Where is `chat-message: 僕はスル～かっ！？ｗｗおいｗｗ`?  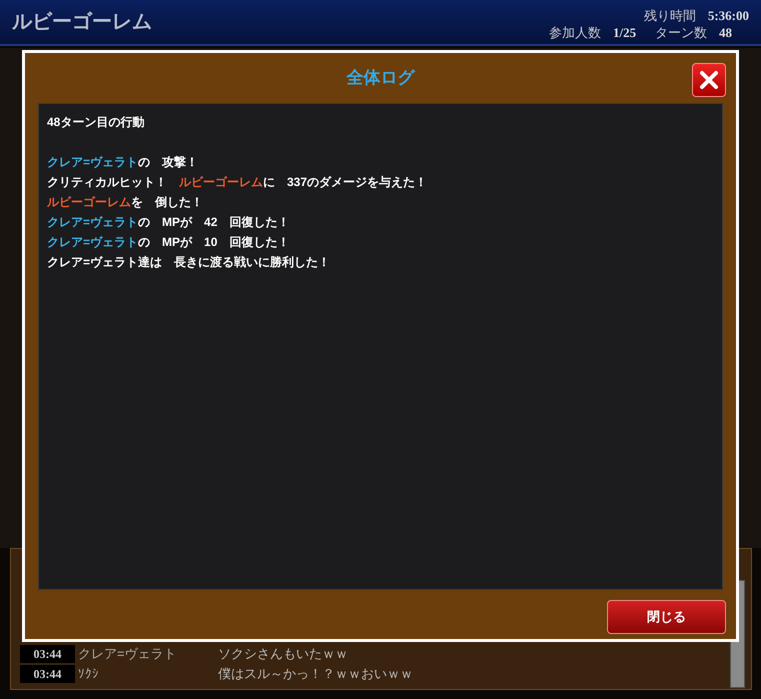
chat-message: 僕はスル～かっ！？ｗｗおいｗｗ is located at coordinates (315, 674).